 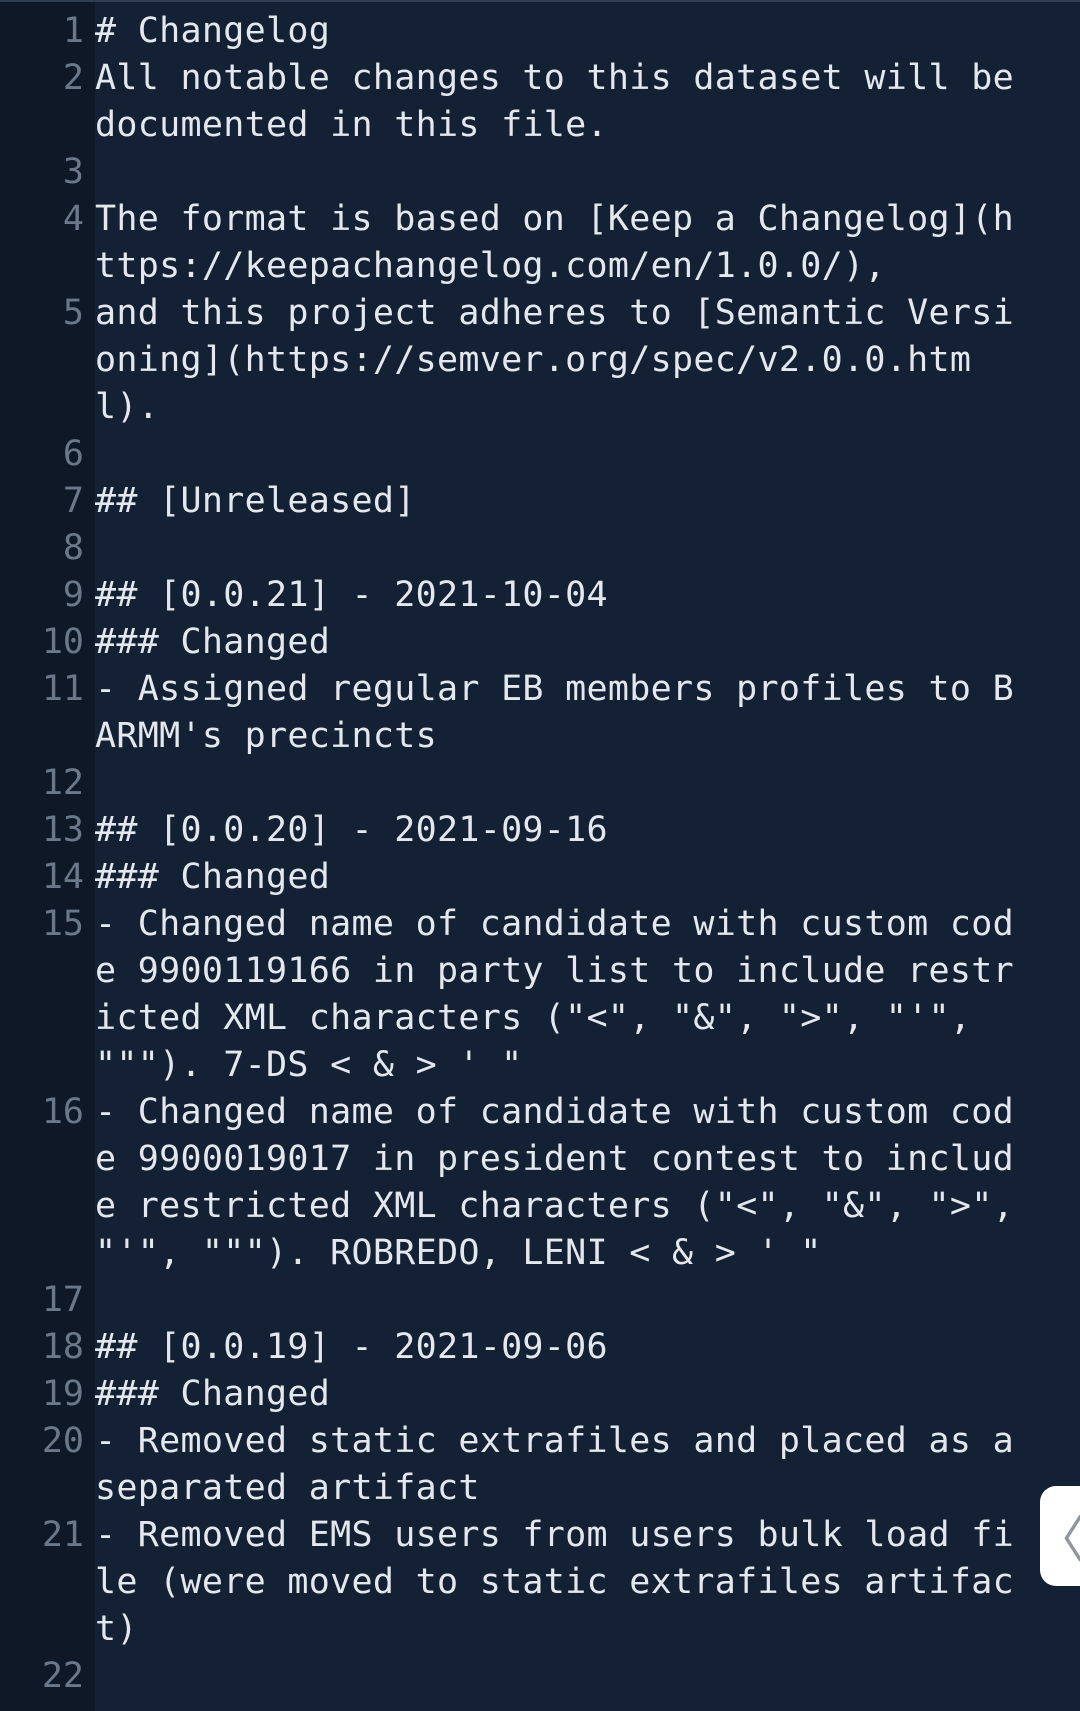 I want to click on code-line: 10 ### Changed, so click(x=540, y=642).